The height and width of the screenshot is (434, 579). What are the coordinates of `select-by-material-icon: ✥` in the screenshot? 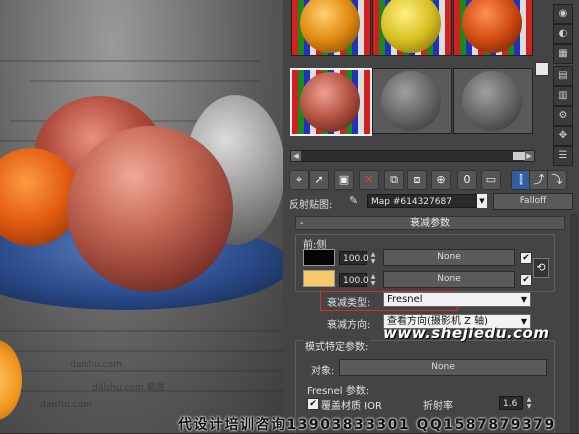 It's located at (563, 136).